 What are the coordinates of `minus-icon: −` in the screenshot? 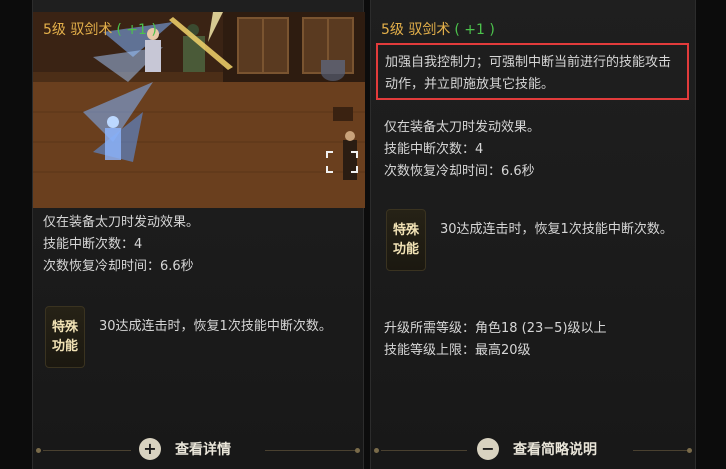 It's located at (488, 449).